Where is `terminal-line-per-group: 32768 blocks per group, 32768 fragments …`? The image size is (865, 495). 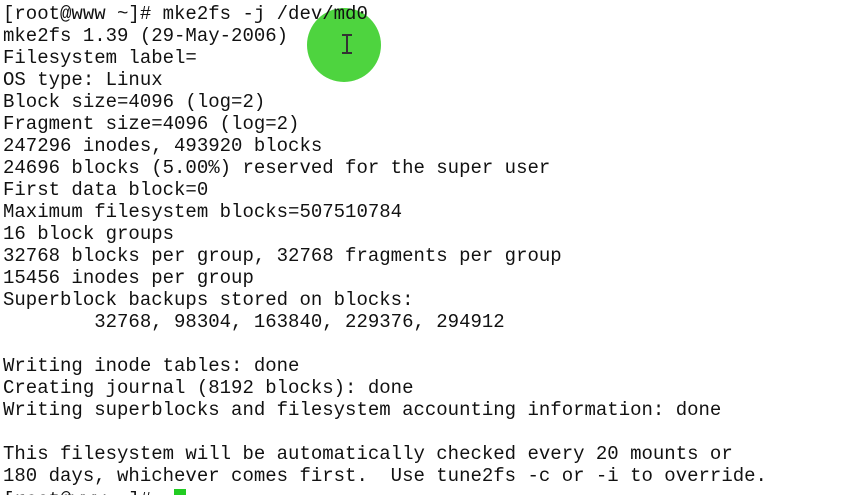 terminal-line-per-group: 32768 blocks per group, 32768 fragments … is located at coordinates (282, 256).